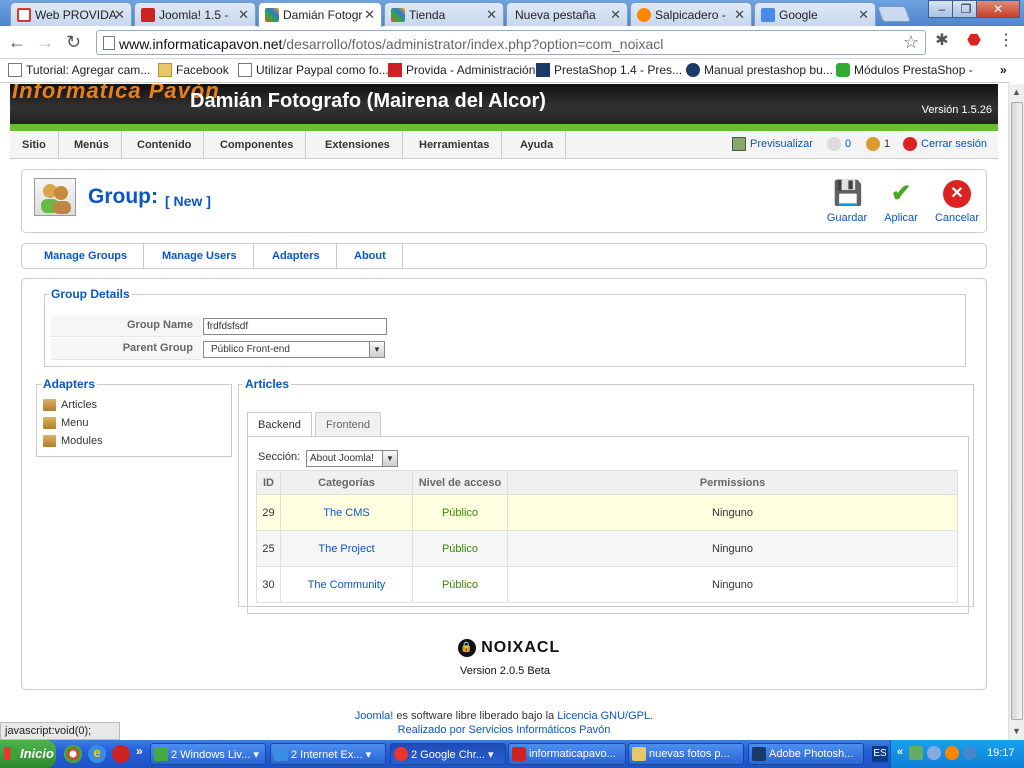 This screenshot has width=1024, height=768. Describe the element at coordinates (455, 145) in the screenshot. I see `menu-item: Herramientas` at that location.